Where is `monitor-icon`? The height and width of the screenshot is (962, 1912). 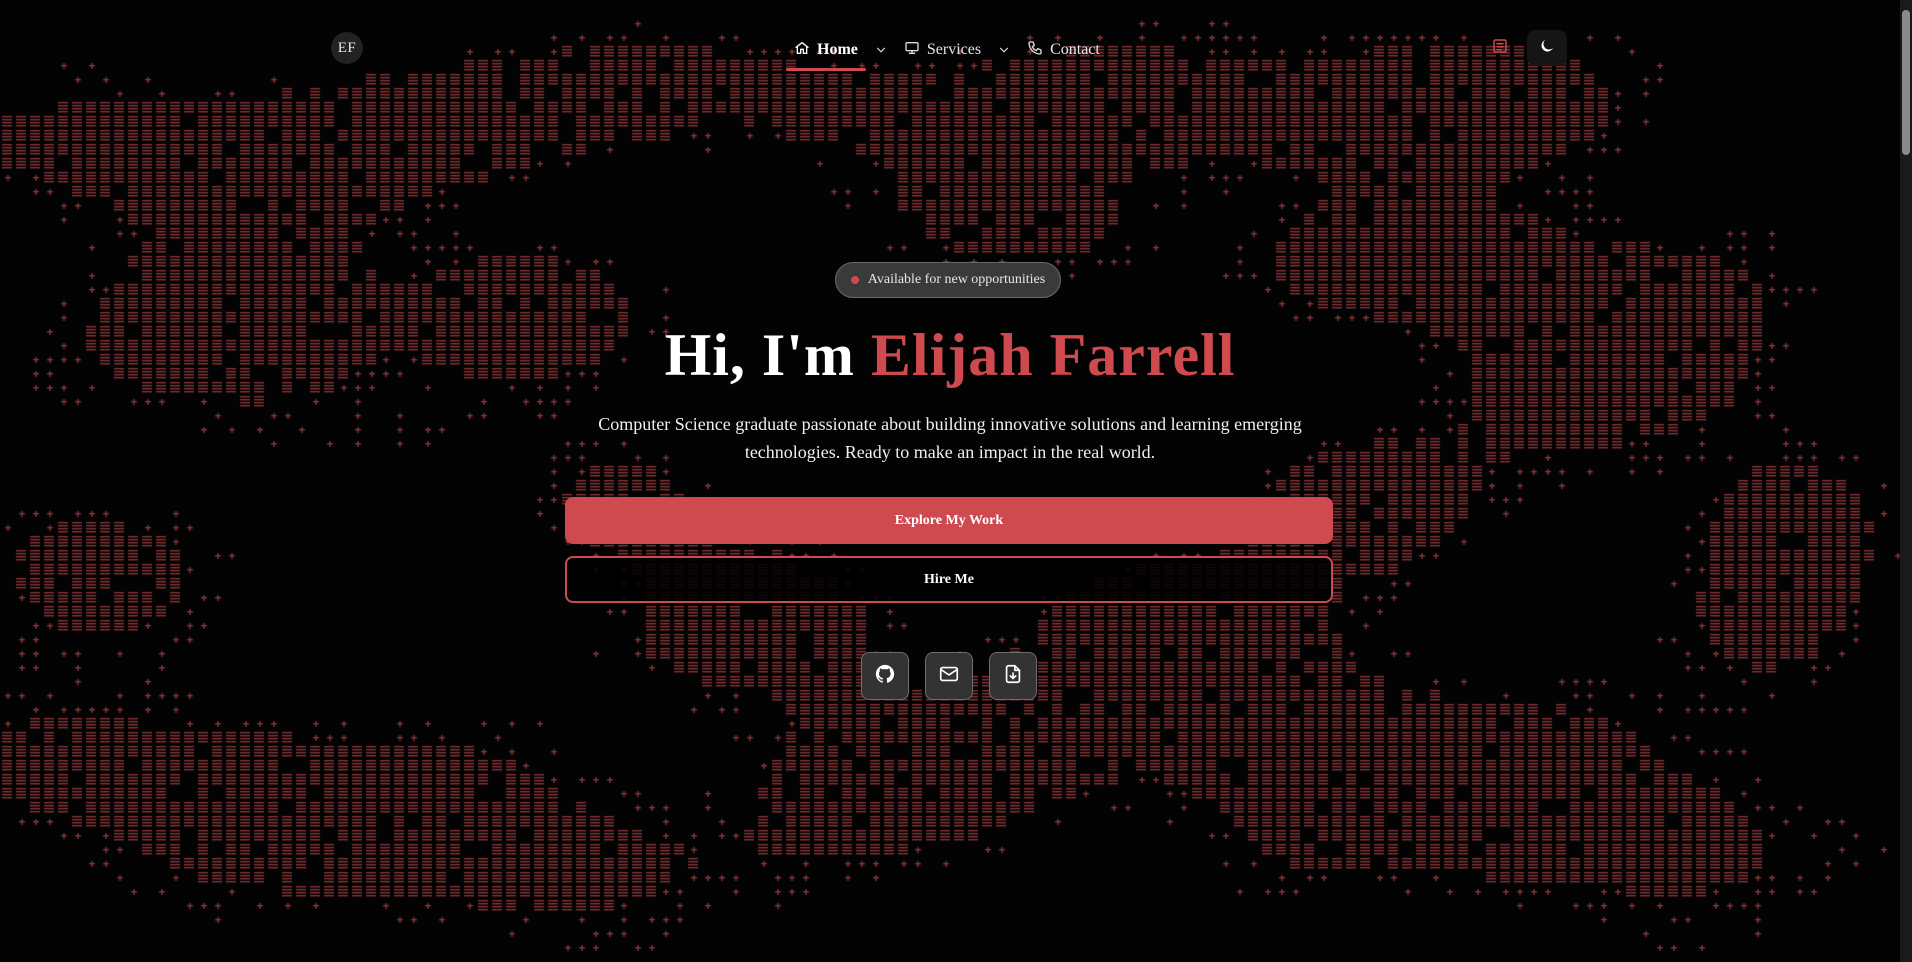
monitor-icon is located at coordinates (912, 50).